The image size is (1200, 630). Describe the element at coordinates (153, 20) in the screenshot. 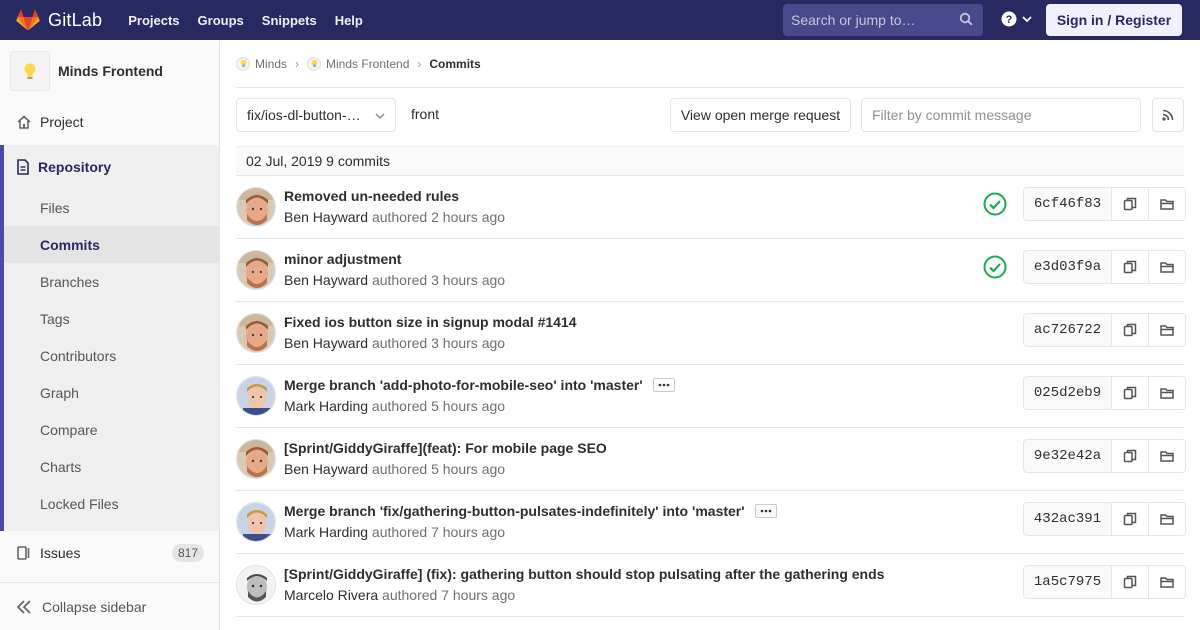

I see `nav-projects: Projects` at that location.